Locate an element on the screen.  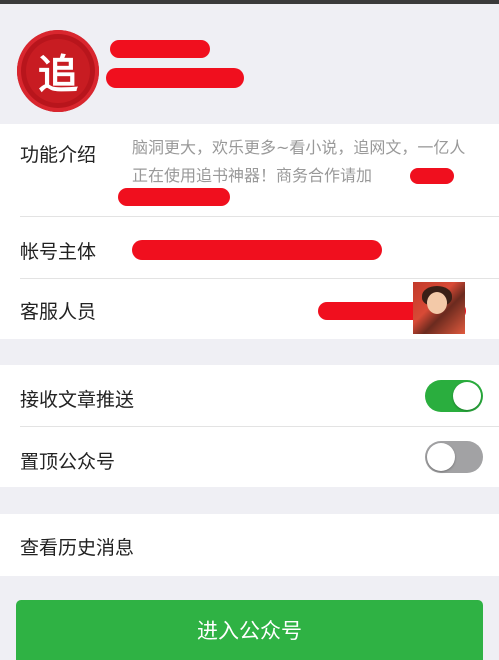
intro-redaction is located at coordinates (432, 176).